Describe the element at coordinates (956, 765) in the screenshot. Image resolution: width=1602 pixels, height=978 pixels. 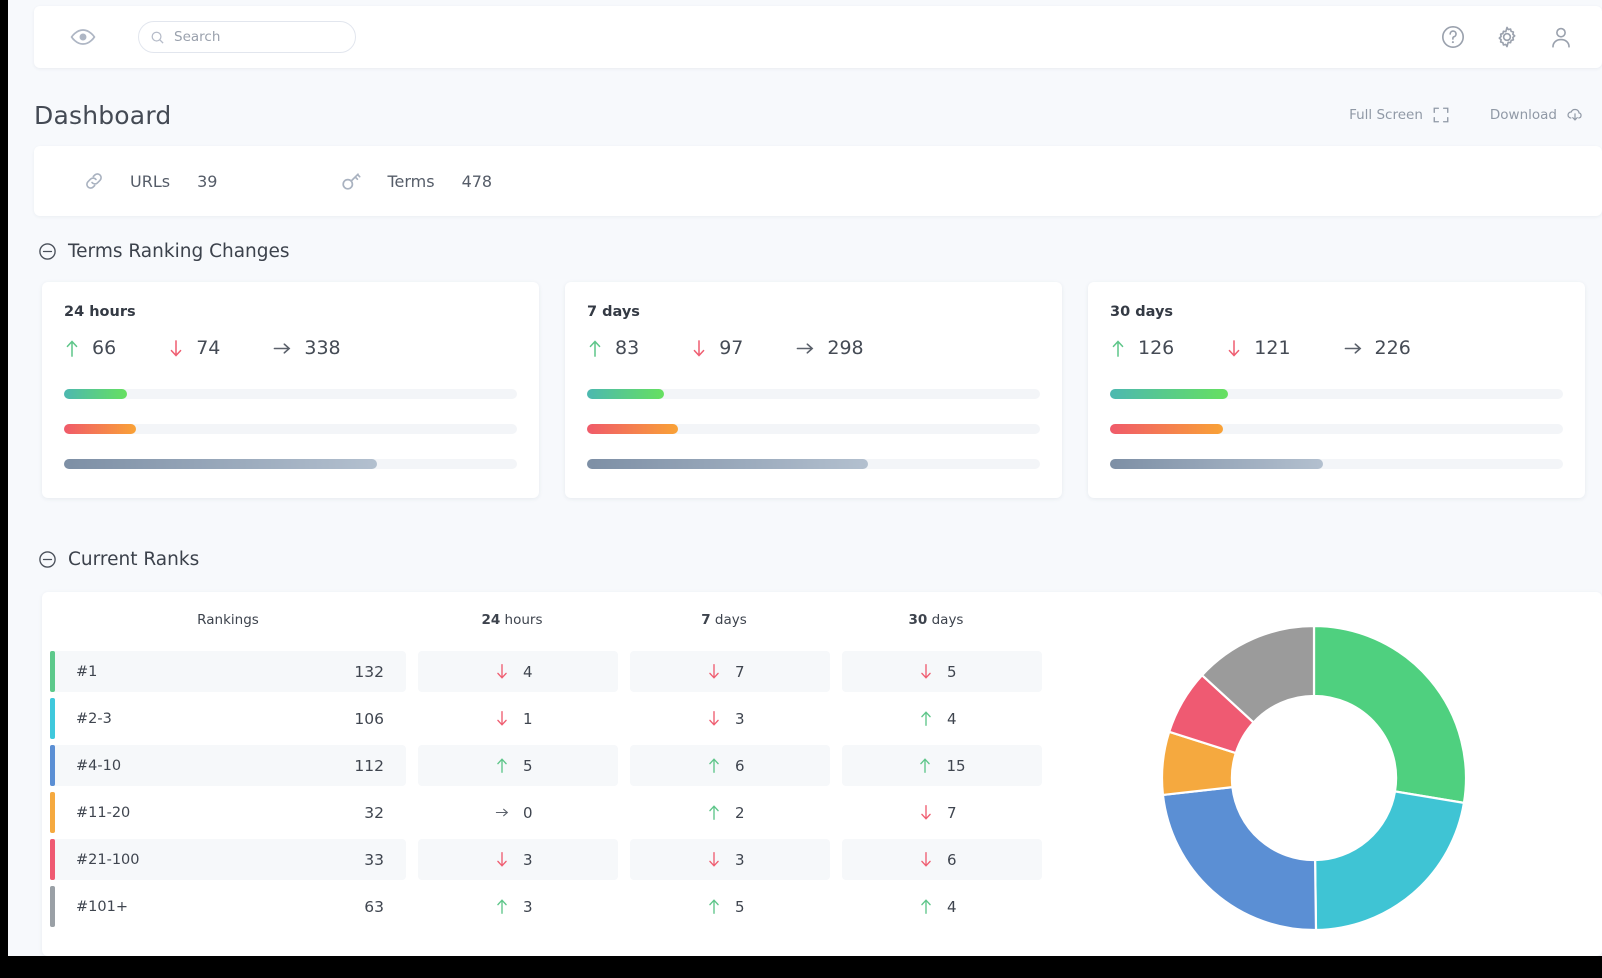
I see `delta-value: 15` at that location.